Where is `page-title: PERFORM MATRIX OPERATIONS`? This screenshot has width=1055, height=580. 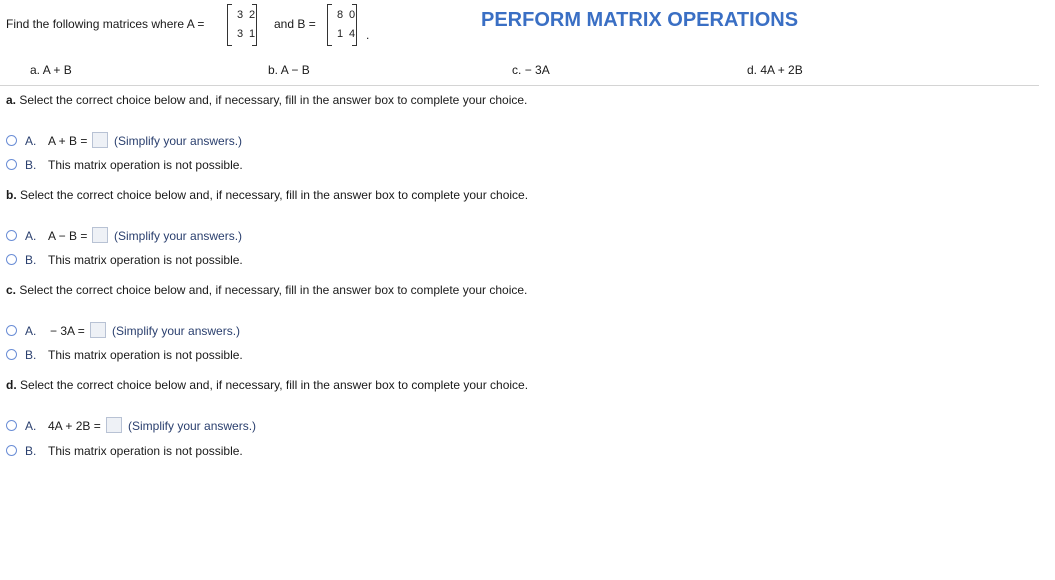
page-title: PERFORM MATRIX OPERATIONS is located at coordinates (640, 20).